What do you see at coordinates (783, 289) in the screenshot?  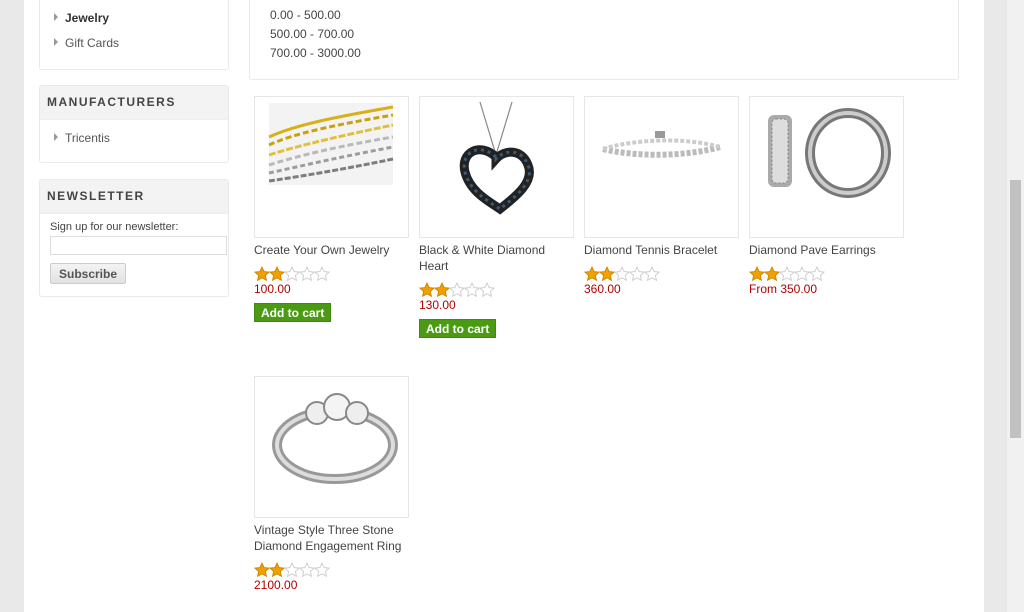 I see `product-price: From 350.00` at bounding box center [783, 289].